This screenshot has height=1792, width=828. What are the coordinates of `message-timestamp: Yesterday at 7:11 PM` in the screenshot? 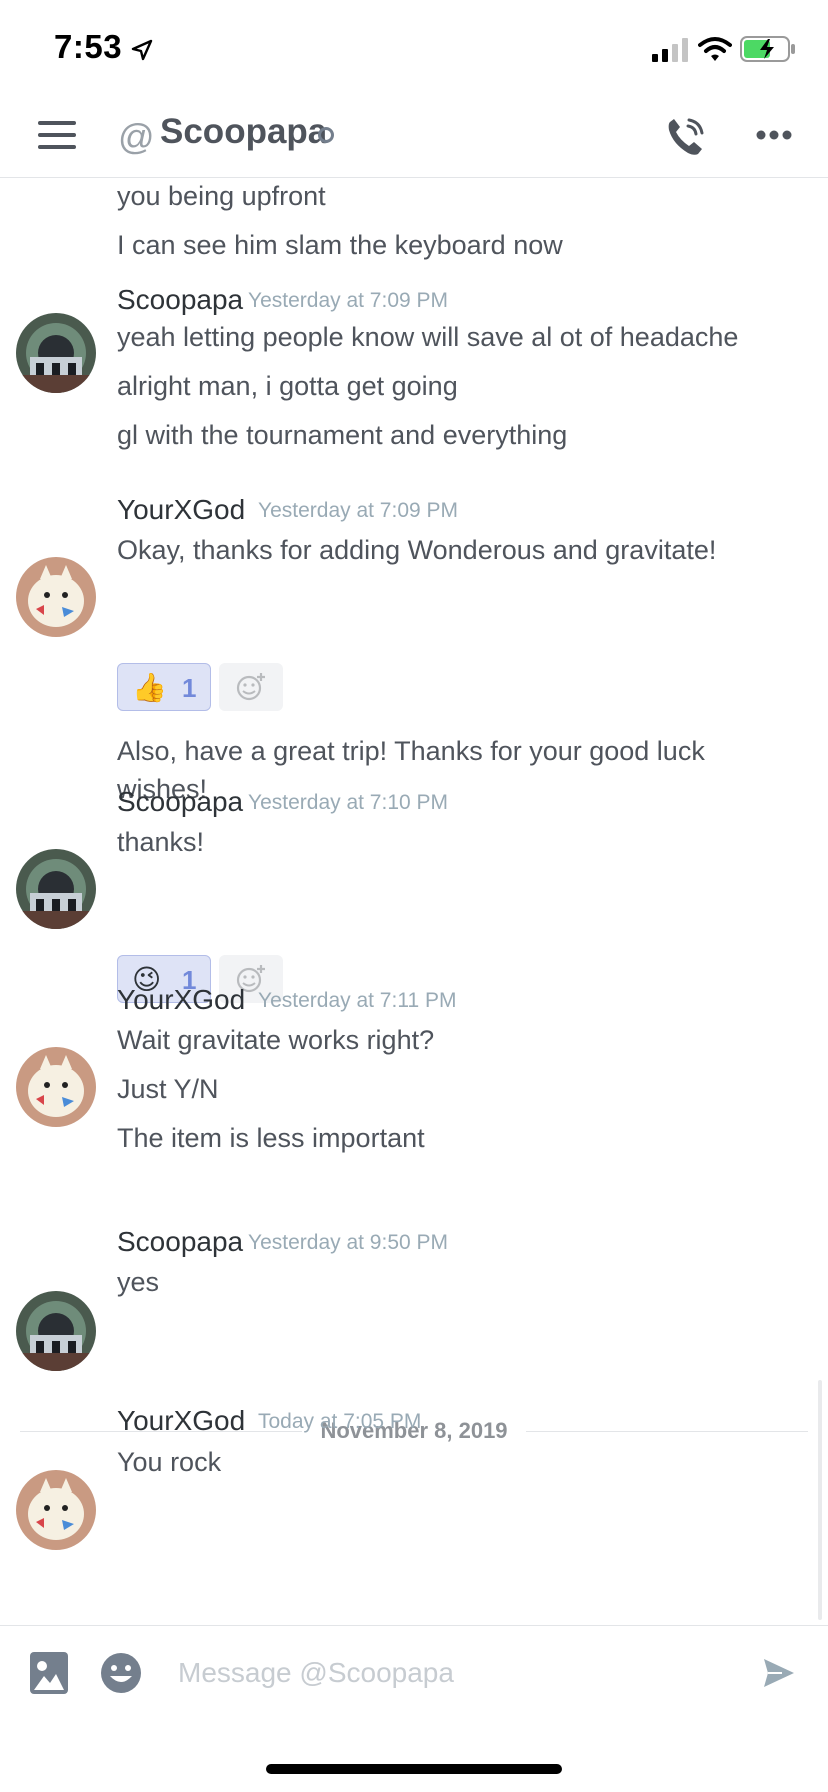 It's located at (357, 1000).